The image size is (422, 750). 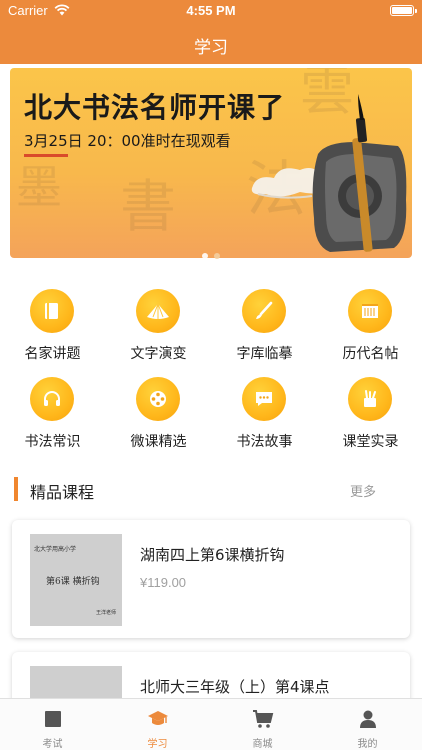 I want to click on section-accent-bar, so click(x=16, y=489).